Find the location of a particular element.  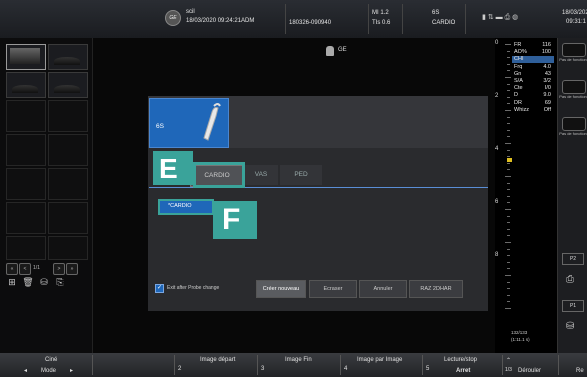

battery-icon: ▬ is located at coordinates (499, 17).